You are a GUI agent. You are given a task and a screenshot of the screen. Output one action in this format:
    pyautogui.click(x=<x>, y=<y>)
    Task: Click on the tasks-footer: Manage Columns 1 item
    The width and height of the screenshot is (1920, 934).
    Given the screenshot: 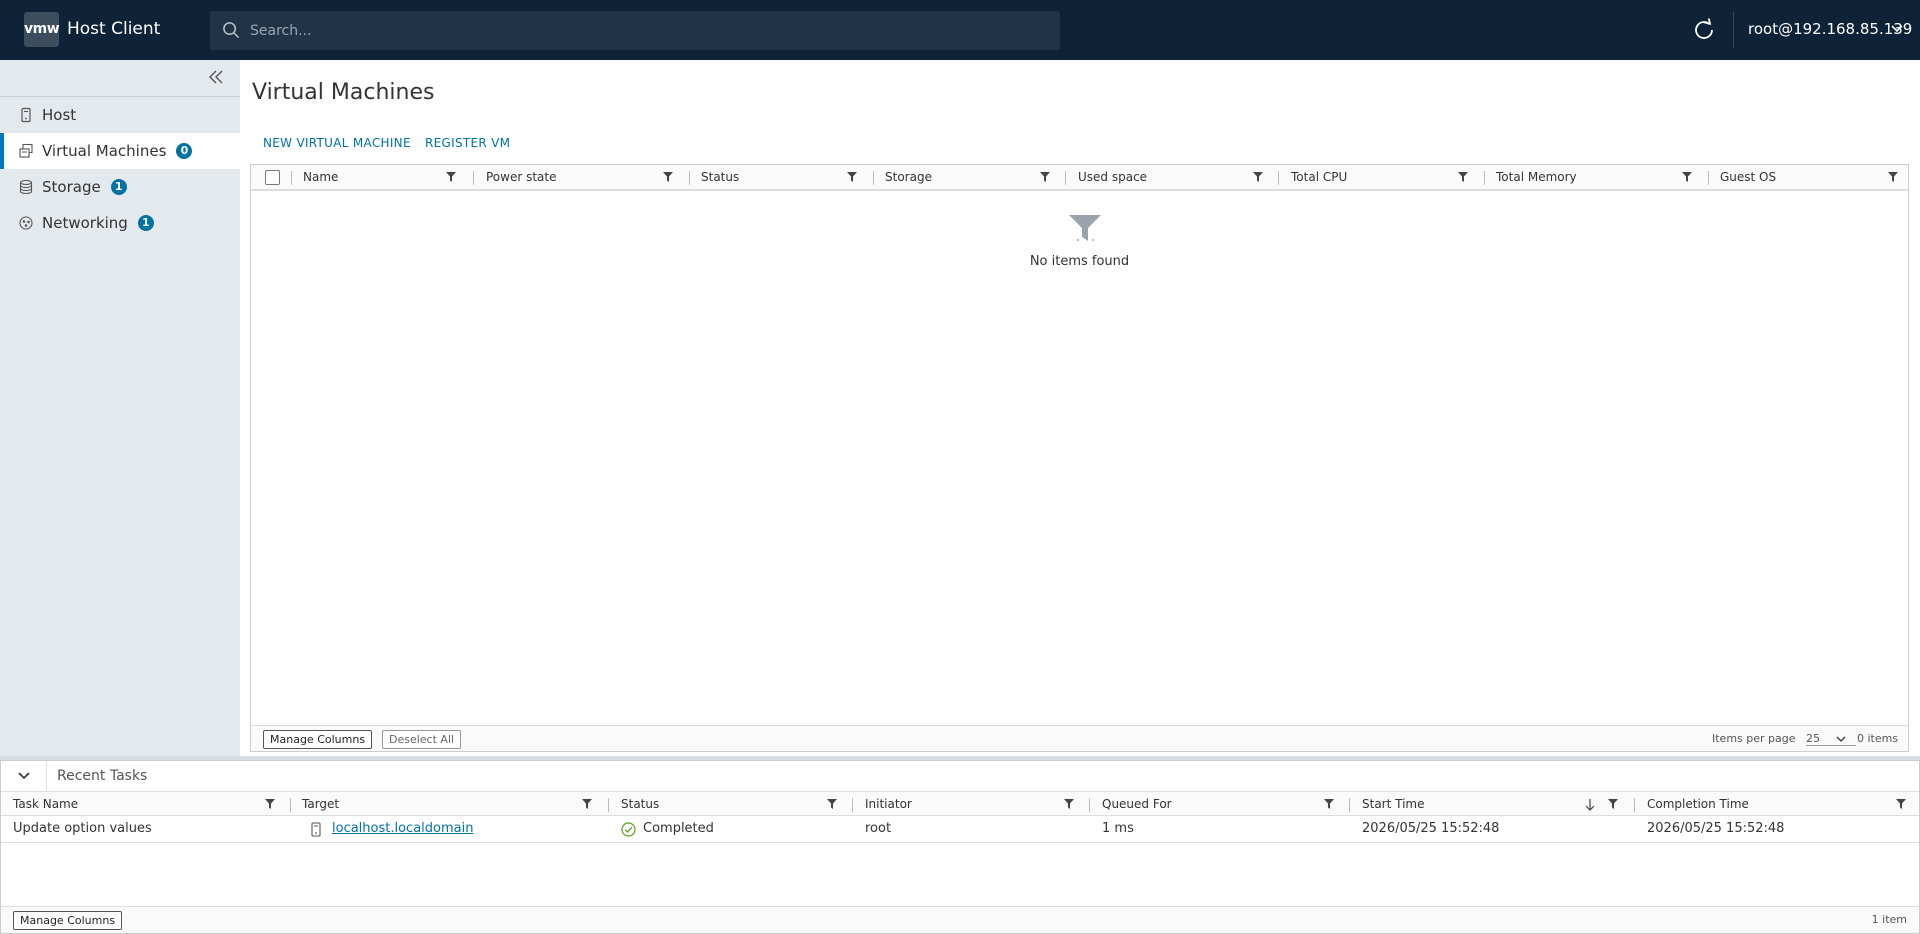 What is the action you would take?
    pyautogui.click(x=960, y=919)
    